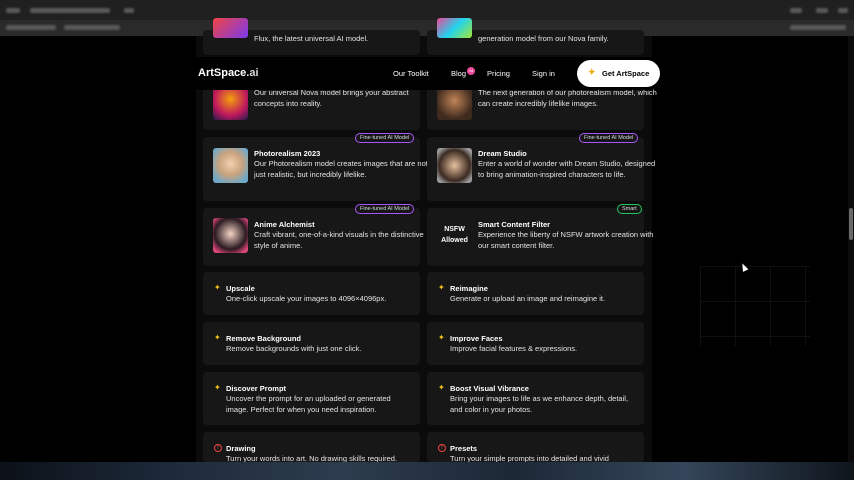  Describe the element at coordinates (31, 27) in the screenshot. I see `browser-nav-blur` at that location.